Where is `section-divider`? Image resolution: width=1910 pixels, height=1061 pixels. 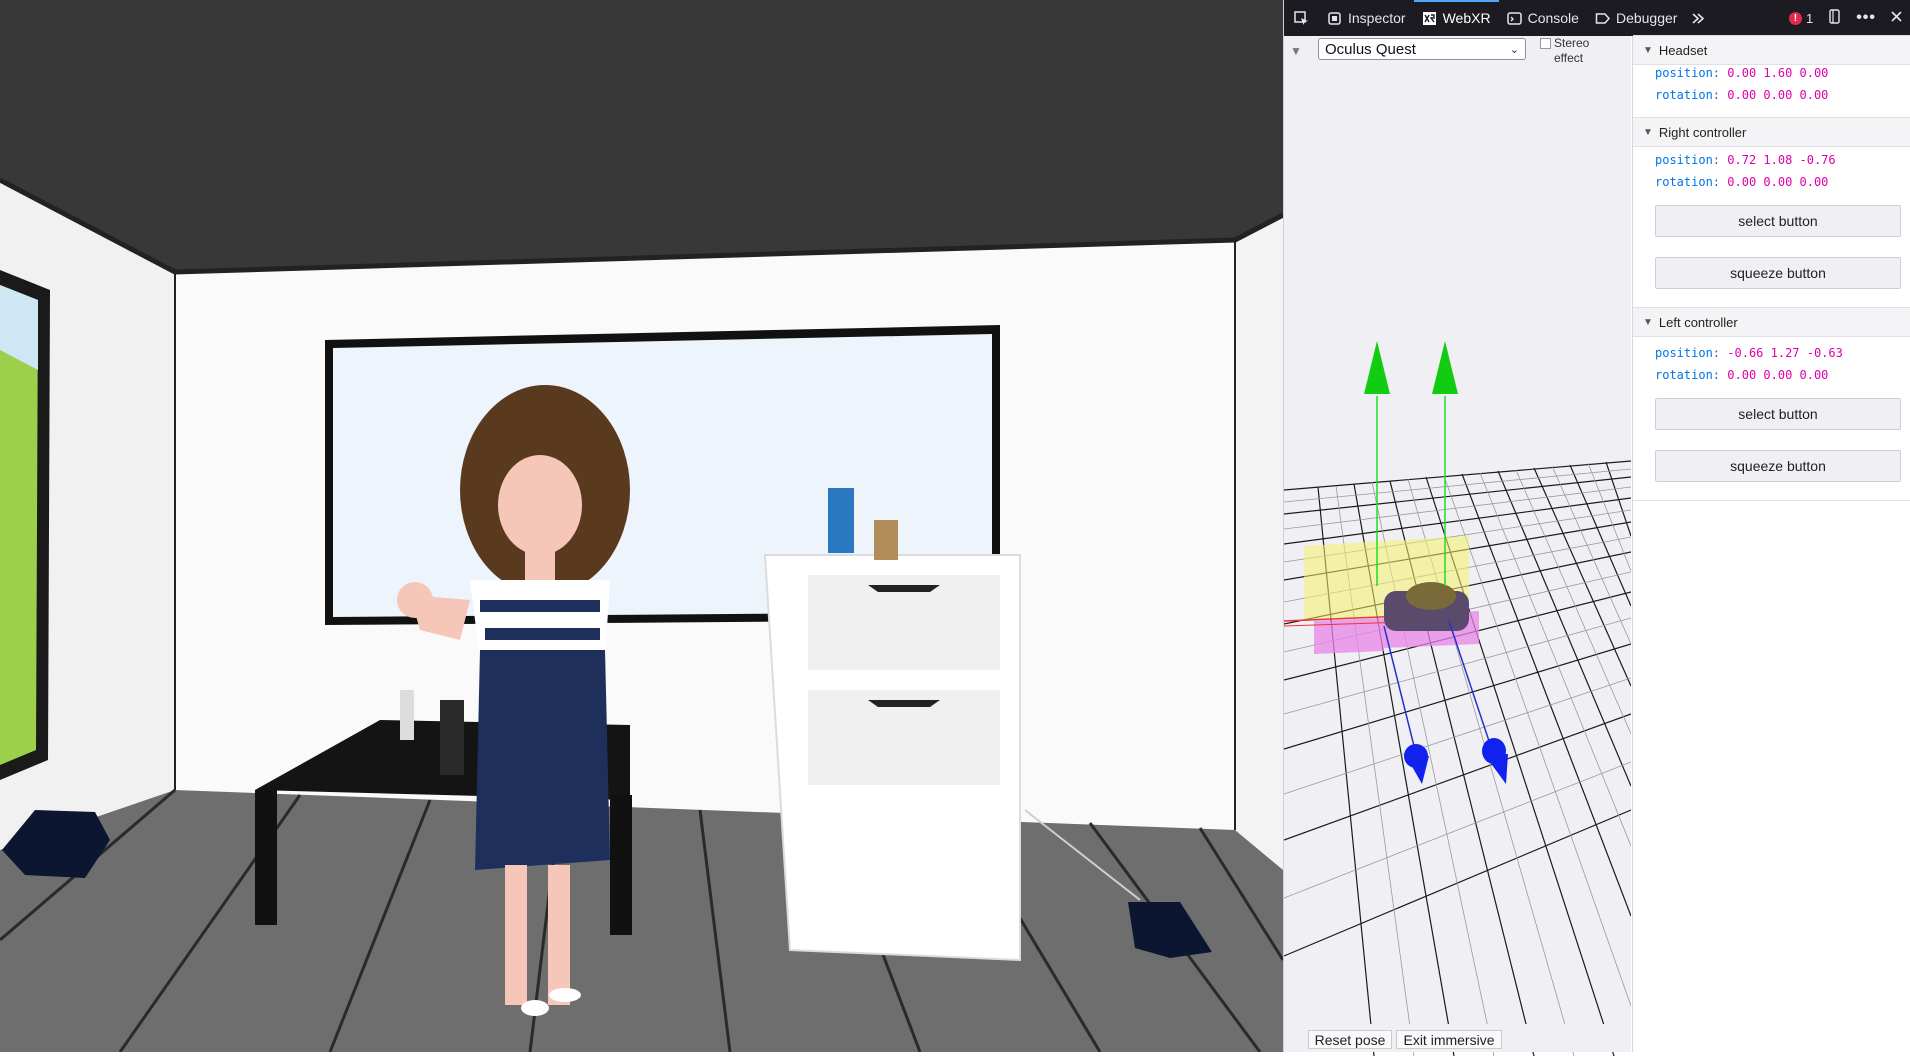 section-divider is located at coordinates (1771, 500).